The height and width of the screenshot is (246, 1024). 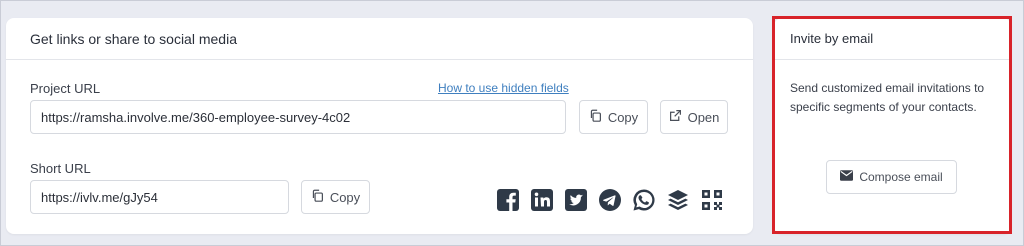 I want to click on twitter-icon, so click(x=575, y=200).